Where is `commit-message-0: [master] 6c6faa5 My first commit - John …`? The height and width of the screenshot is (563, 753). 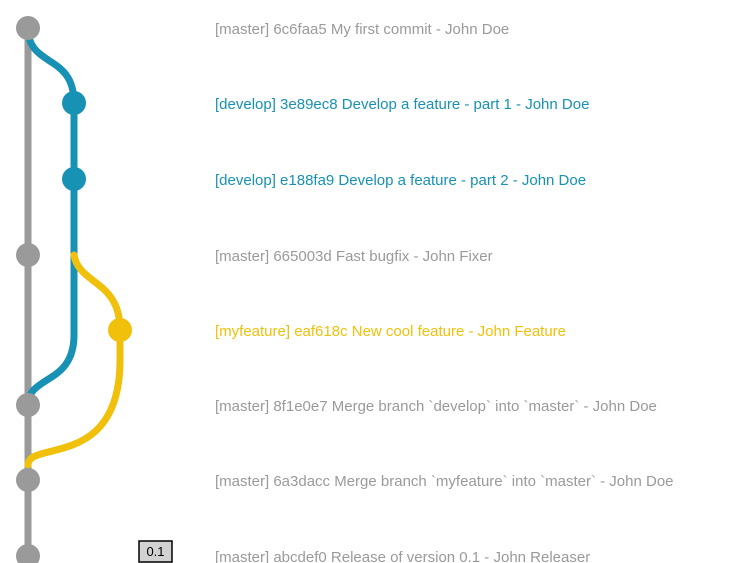 commit-message-0: [master] 6c6faa5 My first commit - John … is located at coordinates (362, 29).